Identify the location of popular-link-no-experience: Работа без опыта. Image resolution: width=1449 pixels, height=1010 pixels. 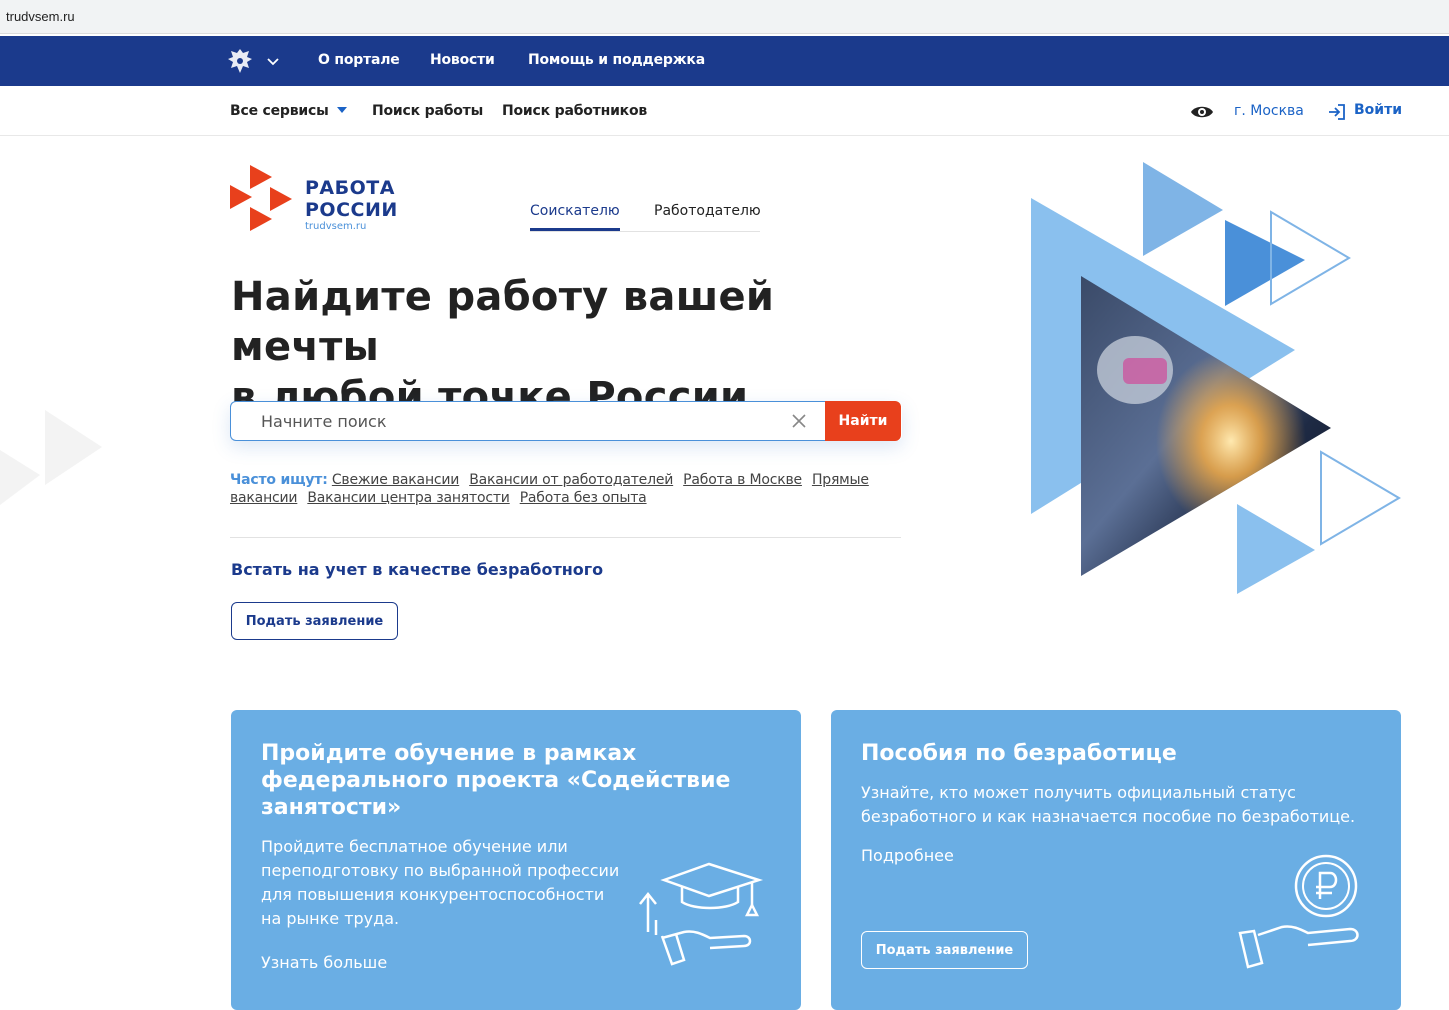
(583, 498).